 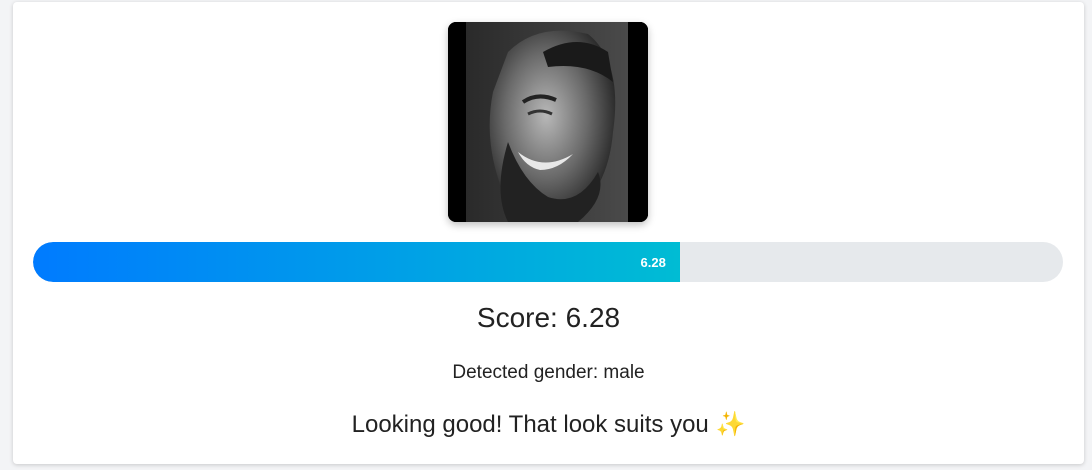 What do you see at coordinates (653, 262) in the screenshot?
I see `score-progress-label: 6.28` at bounding box center [653, 262].